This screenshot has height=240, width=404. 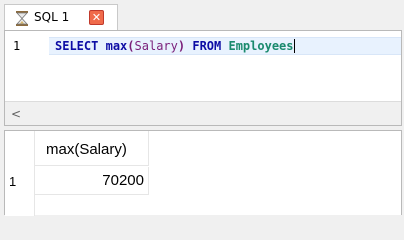 I want to click on tab-strip: SQL 1 ✕, so click(x=202, y=15).